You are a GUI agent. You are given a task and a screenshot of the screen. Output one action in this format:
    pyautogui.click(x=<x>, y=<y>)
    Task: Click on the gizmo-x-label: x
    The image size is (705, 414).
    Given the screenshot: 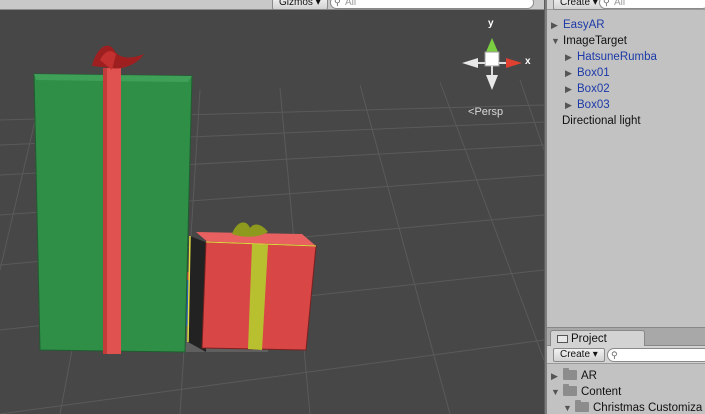 What is the action you would take?
    pyautogui.click(x=528, y=61)
    